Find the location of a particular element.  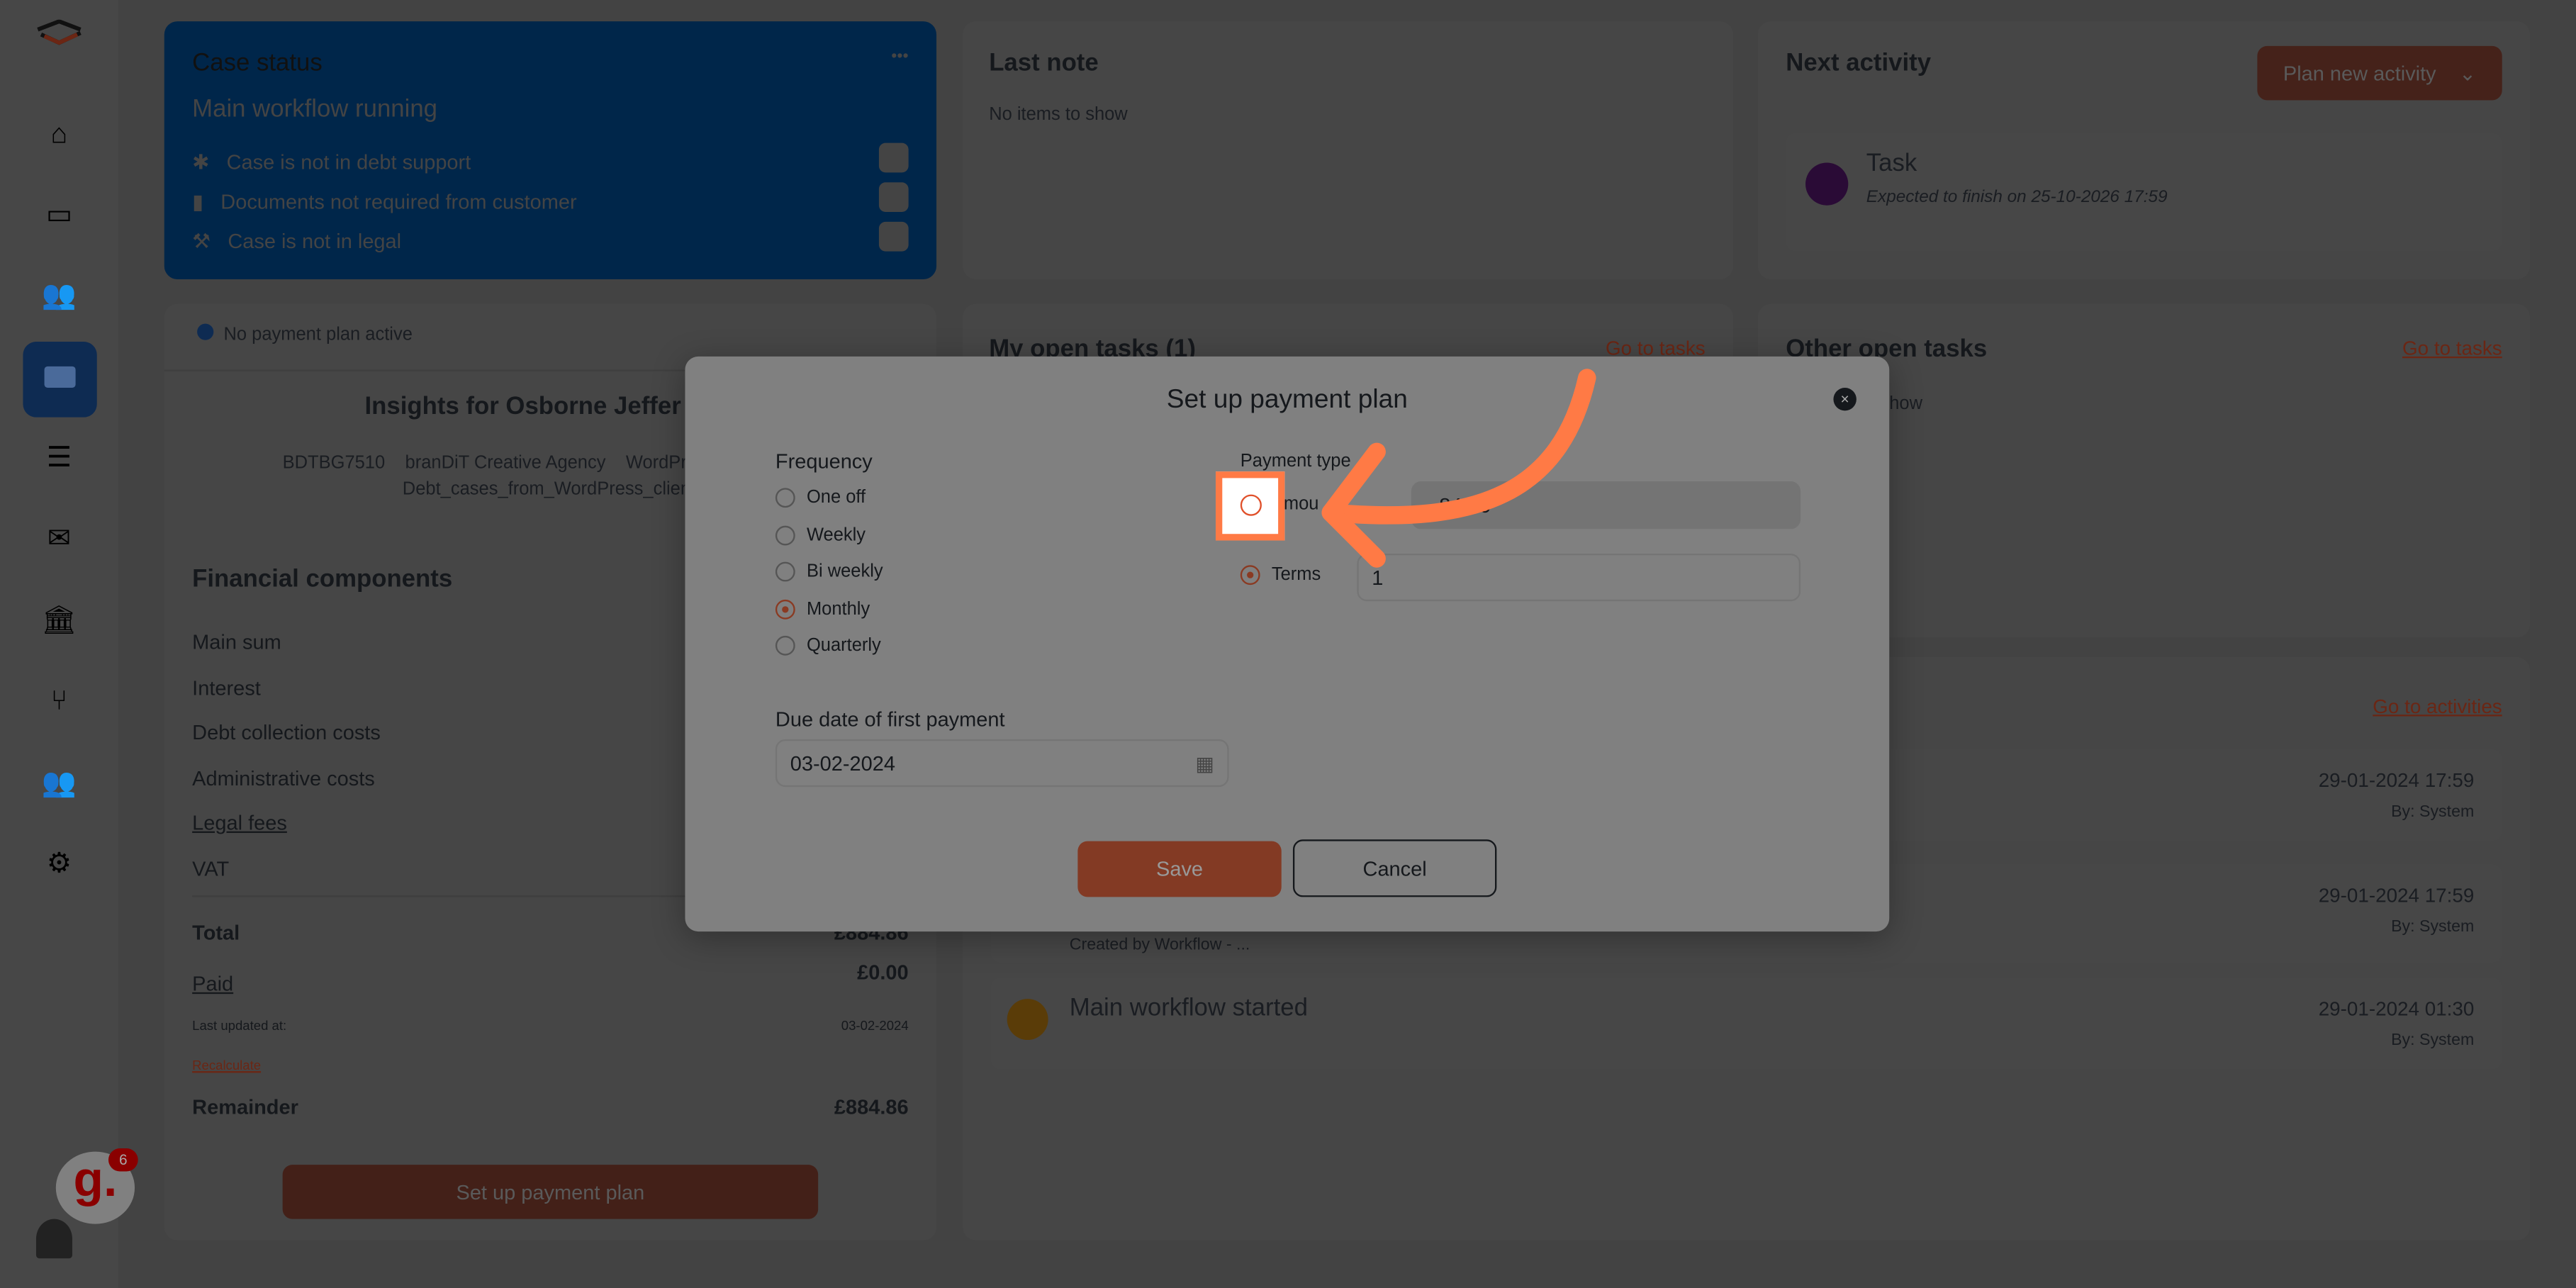

paid-row: Paid £0.00 is located at coordinates (550, 979).